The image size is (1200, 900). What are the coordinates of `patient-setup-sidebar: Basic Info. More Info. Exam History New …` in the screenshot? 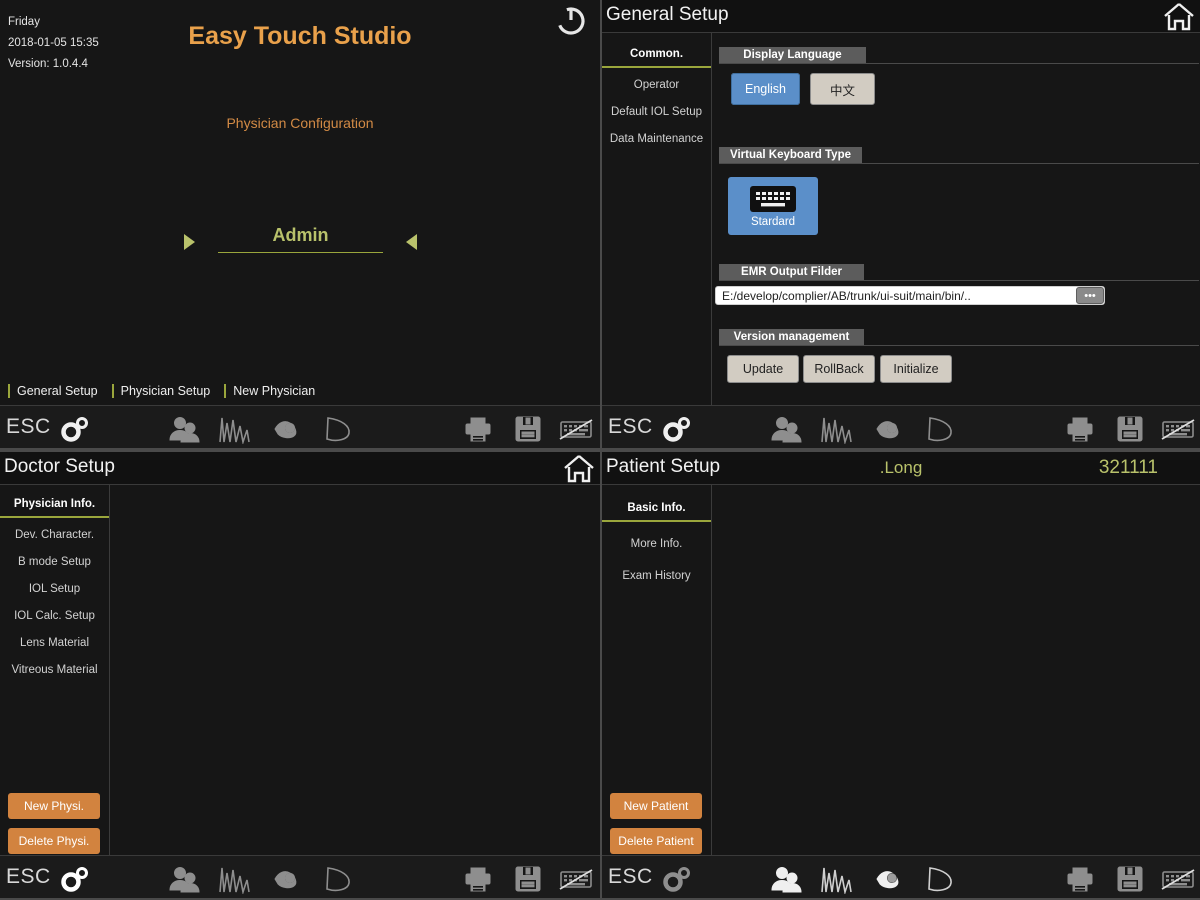 It's located at (657, 670).